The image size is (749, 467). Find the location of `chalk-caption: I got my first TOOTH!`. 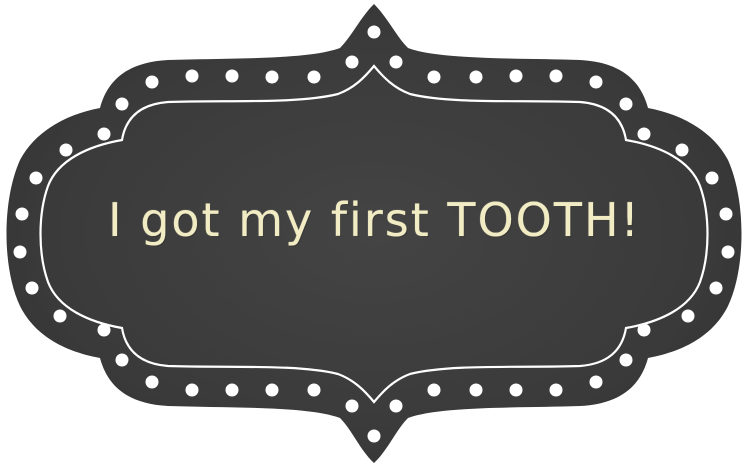

chalk-caption: I got my first TOOTH! is located at coordinates (374, 220).